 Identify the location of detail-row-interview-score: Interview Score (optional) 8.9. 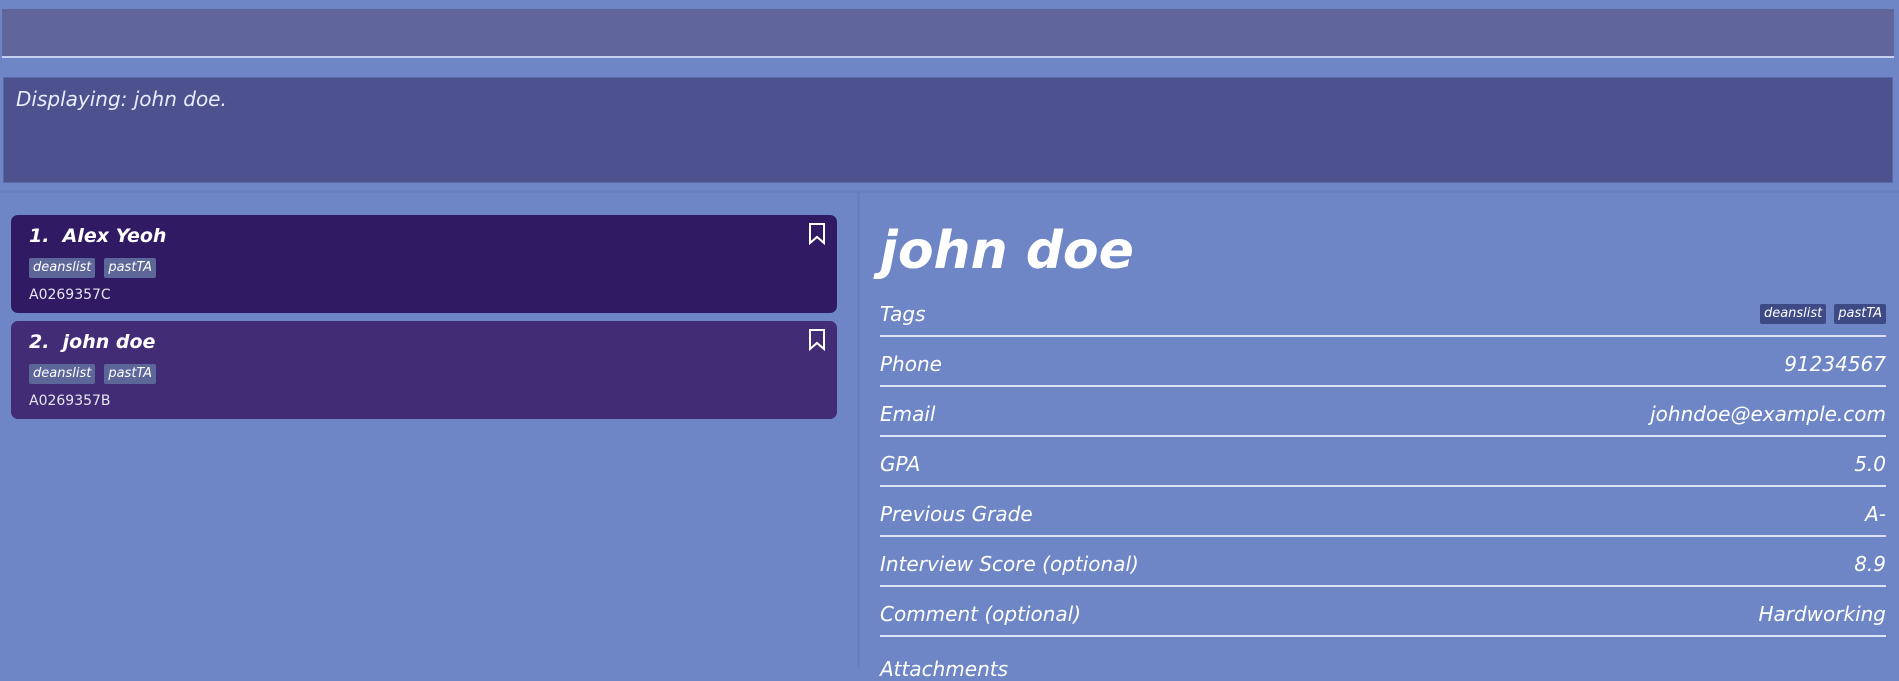
(1383, 562).